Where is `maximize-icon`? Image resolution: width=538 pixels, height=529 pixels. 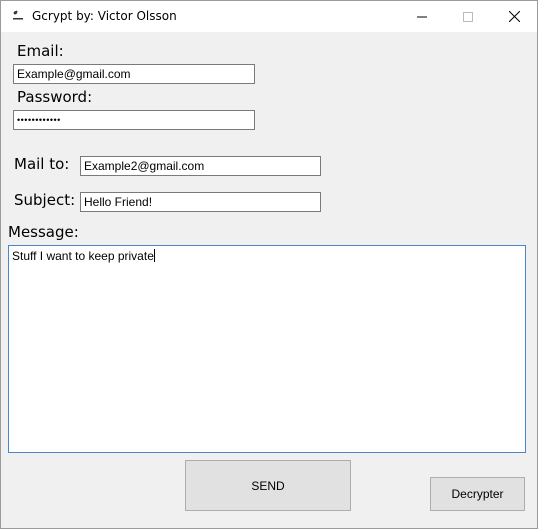
maximize-icon is located at coordinates (468, 16).